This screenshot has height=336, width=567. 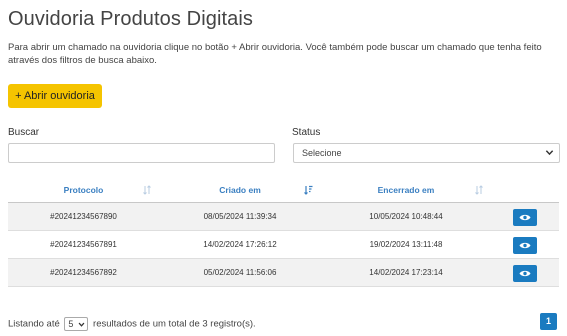 I want to click on search-label: Buscar, so click(x=24, y=132).